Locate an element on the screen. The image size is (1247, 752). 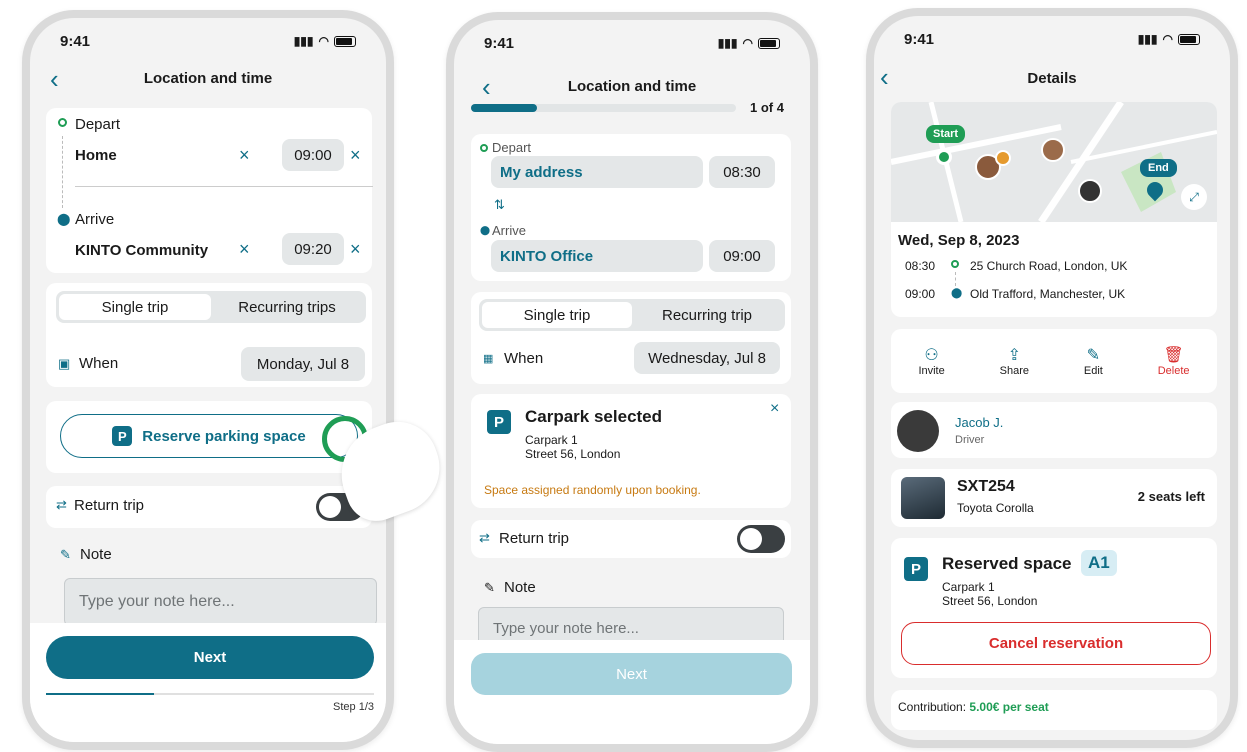
note-label: Note is located at coordinates (520, 587).